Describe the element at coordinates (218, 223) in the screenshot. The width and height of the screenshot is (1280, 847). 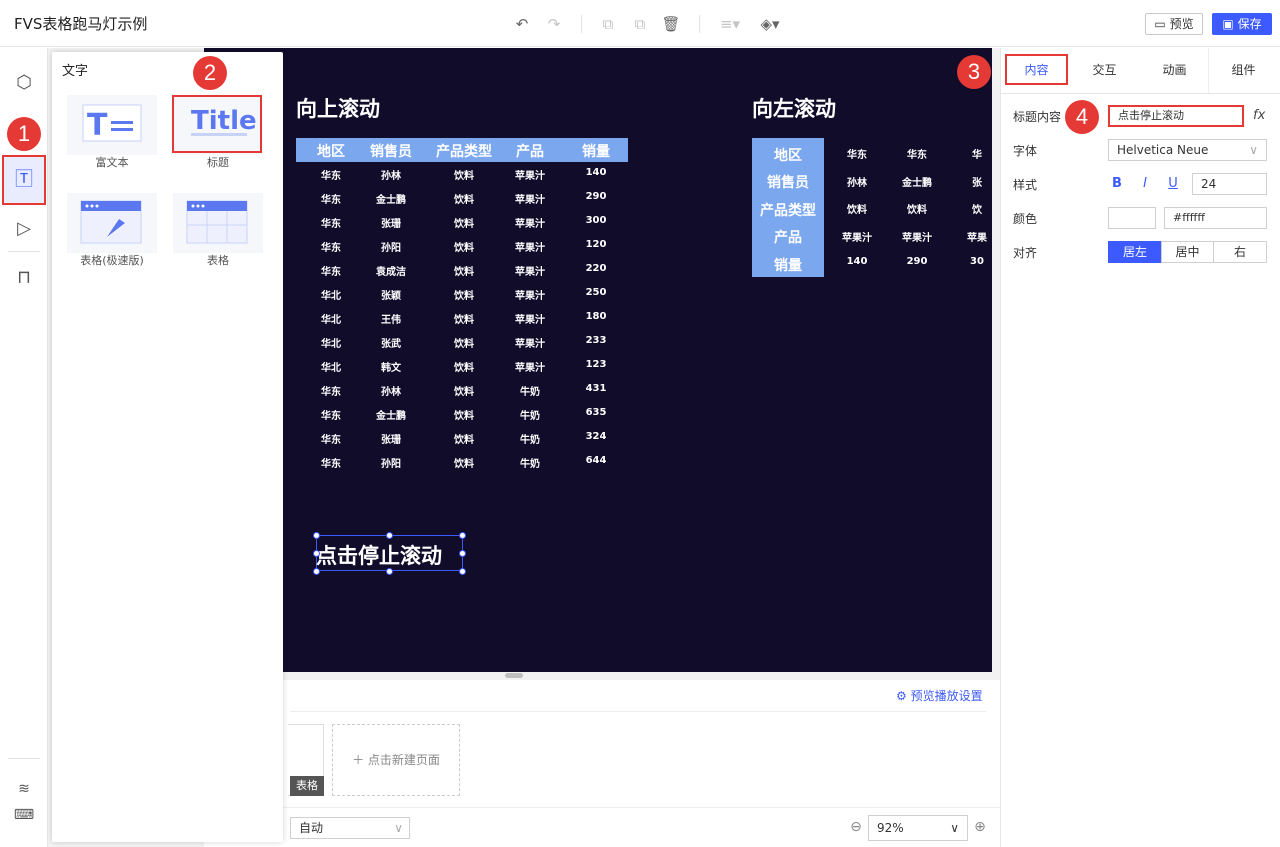
I see `table-component` at that location.